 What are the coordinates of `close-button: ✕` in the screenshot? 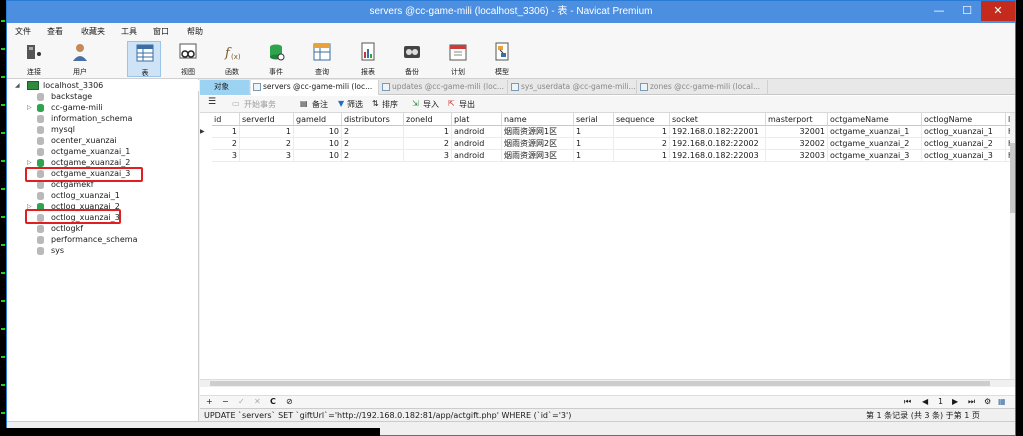 It's located at (998, 11).